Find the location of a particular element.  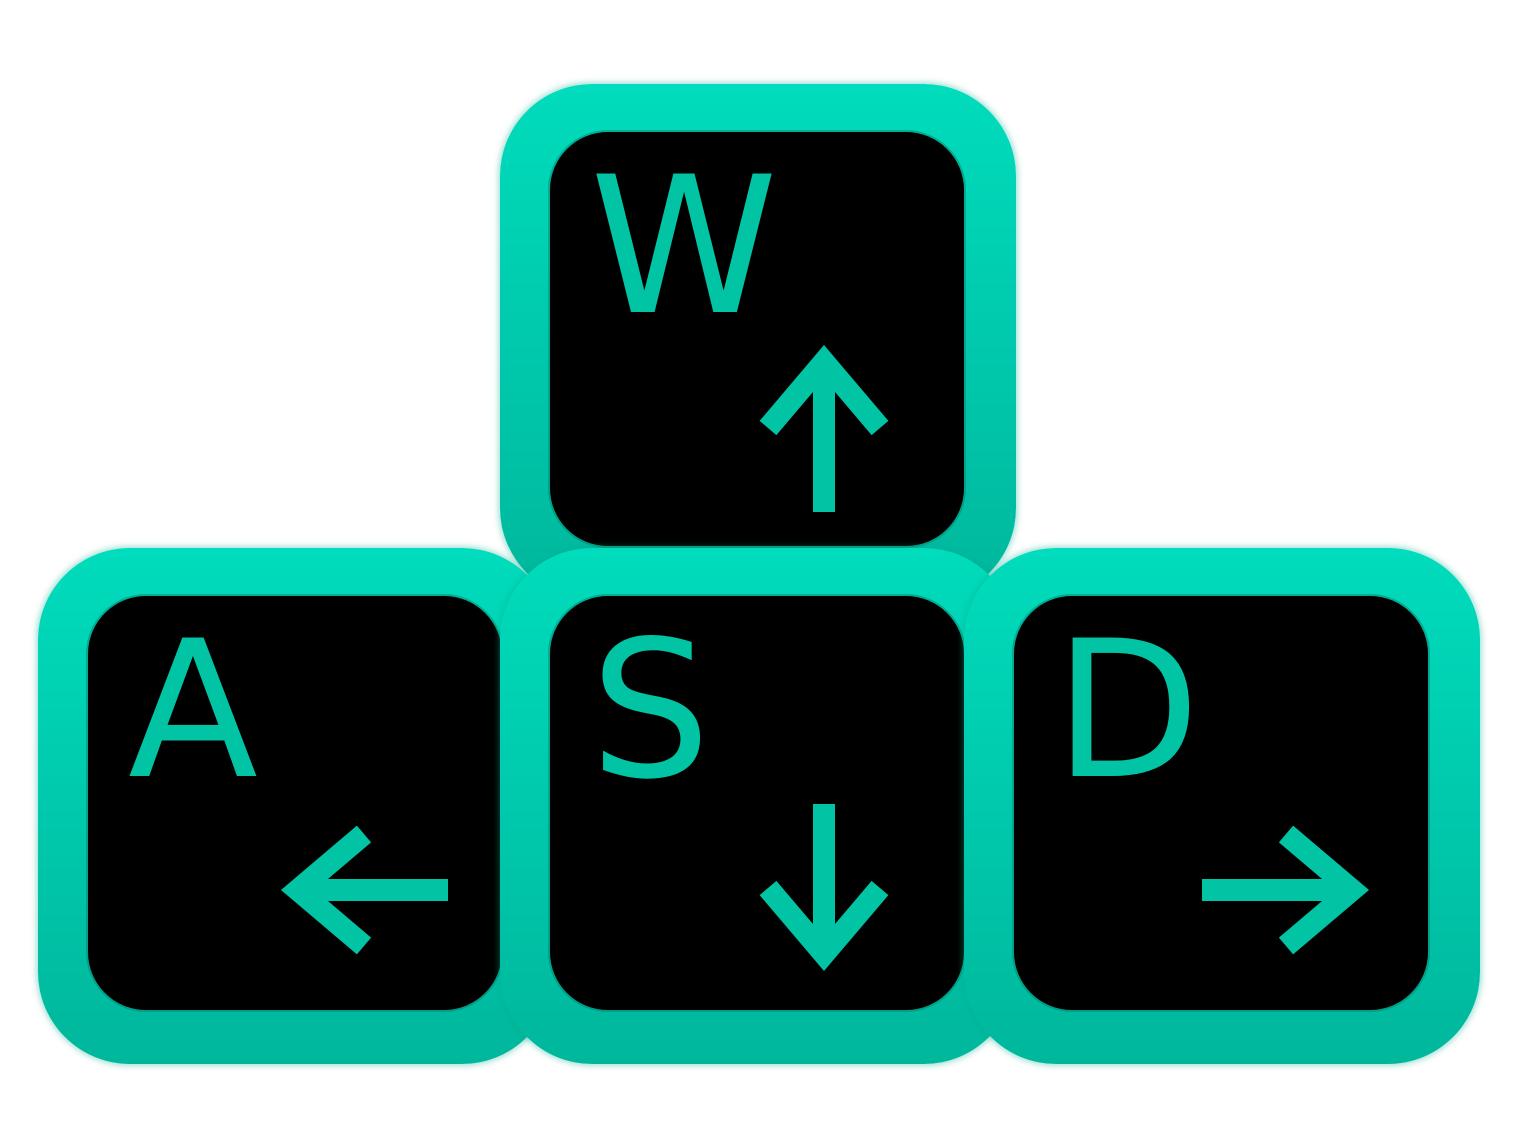

key-a-face: A is located at coordinates (295, 803).